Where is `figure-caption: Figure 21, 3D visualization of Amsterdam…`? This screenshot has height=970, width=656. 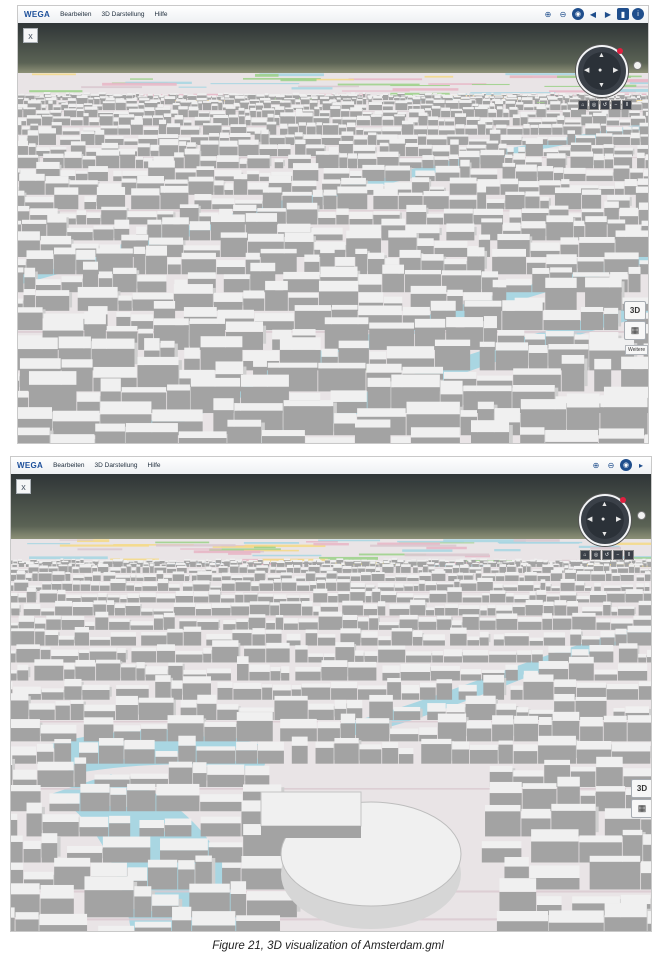
figure-caption: Figure 21, 3D visualization of Amsterdam… is located at coordinates (328, 946).